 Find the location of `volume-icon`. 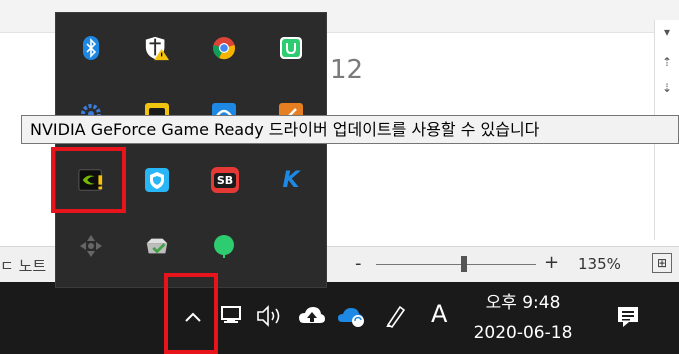

volume-icon is located at coordinates (270, 318).